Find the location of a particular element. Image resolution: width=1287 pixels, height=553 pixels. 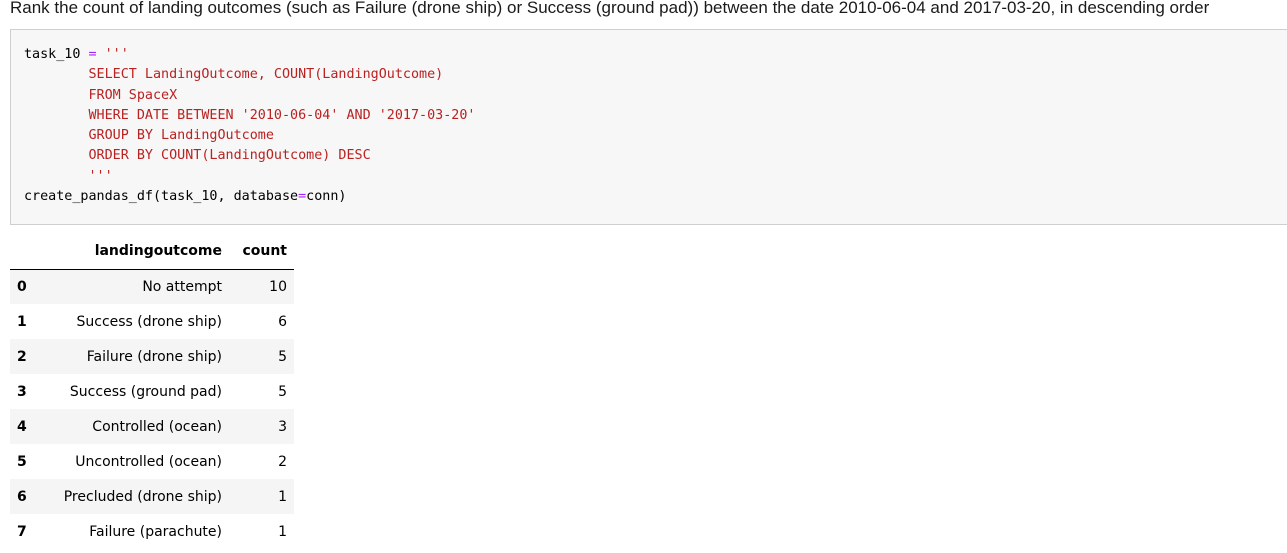

table-row: 2 Failure (drone ship) 5 is located at coordinates (152, 356).